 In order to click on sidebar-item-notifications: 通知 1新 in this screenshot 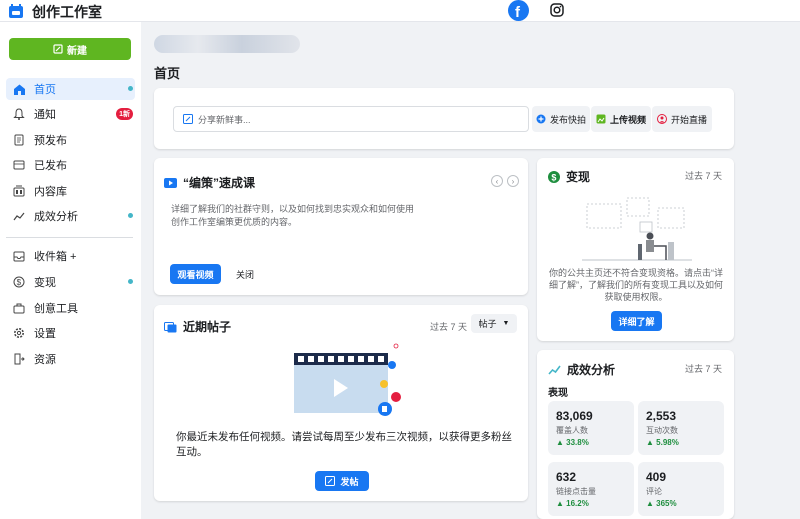, I will do `click(70, 114)`.